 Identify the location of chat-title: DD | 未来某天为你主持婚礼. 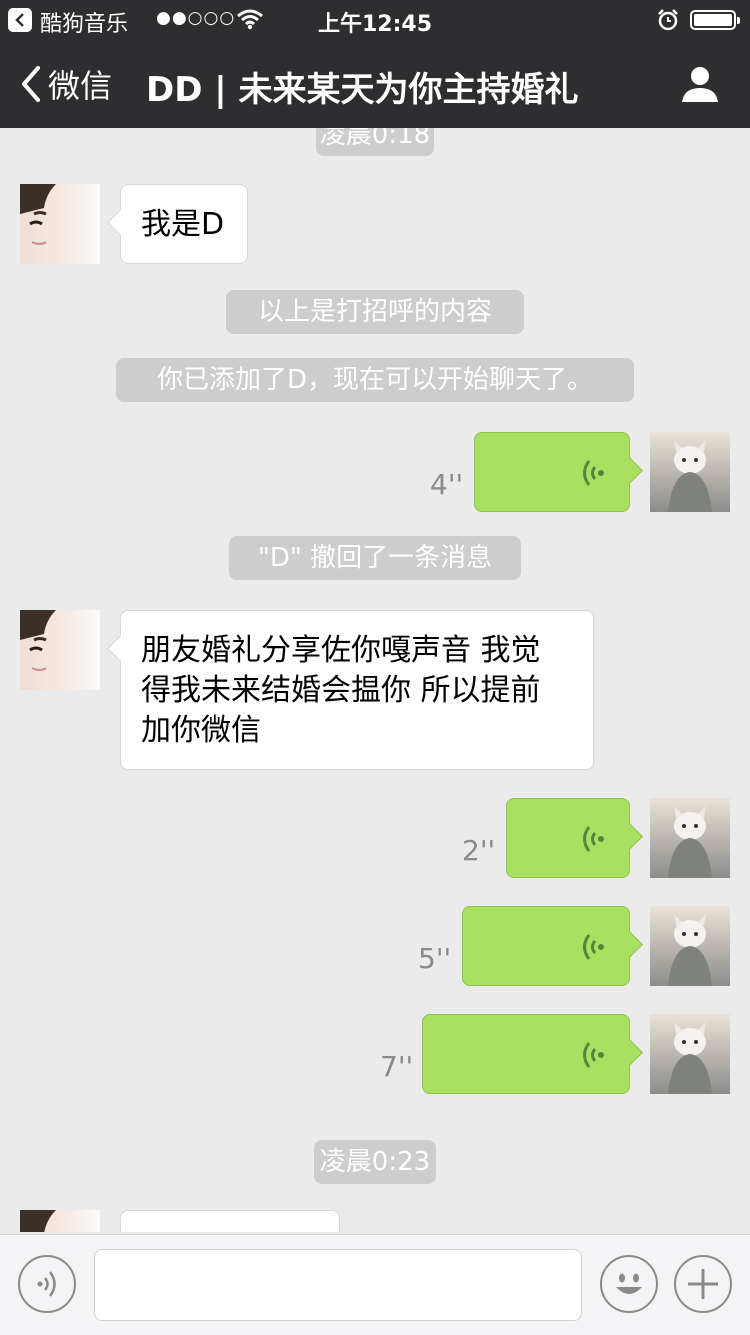
(362, 90).